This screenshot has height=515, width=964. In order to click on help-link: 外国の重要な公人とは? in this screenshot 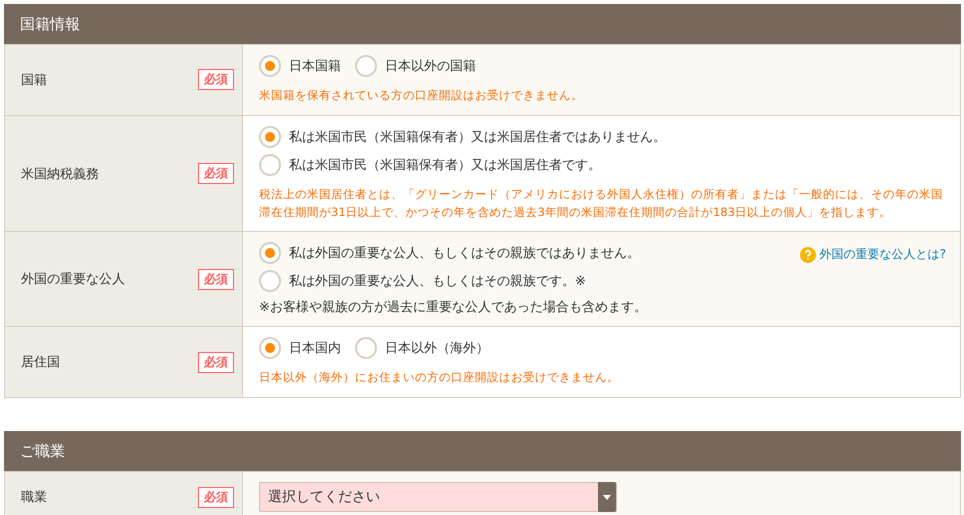, I will do `click(873, 255)`.